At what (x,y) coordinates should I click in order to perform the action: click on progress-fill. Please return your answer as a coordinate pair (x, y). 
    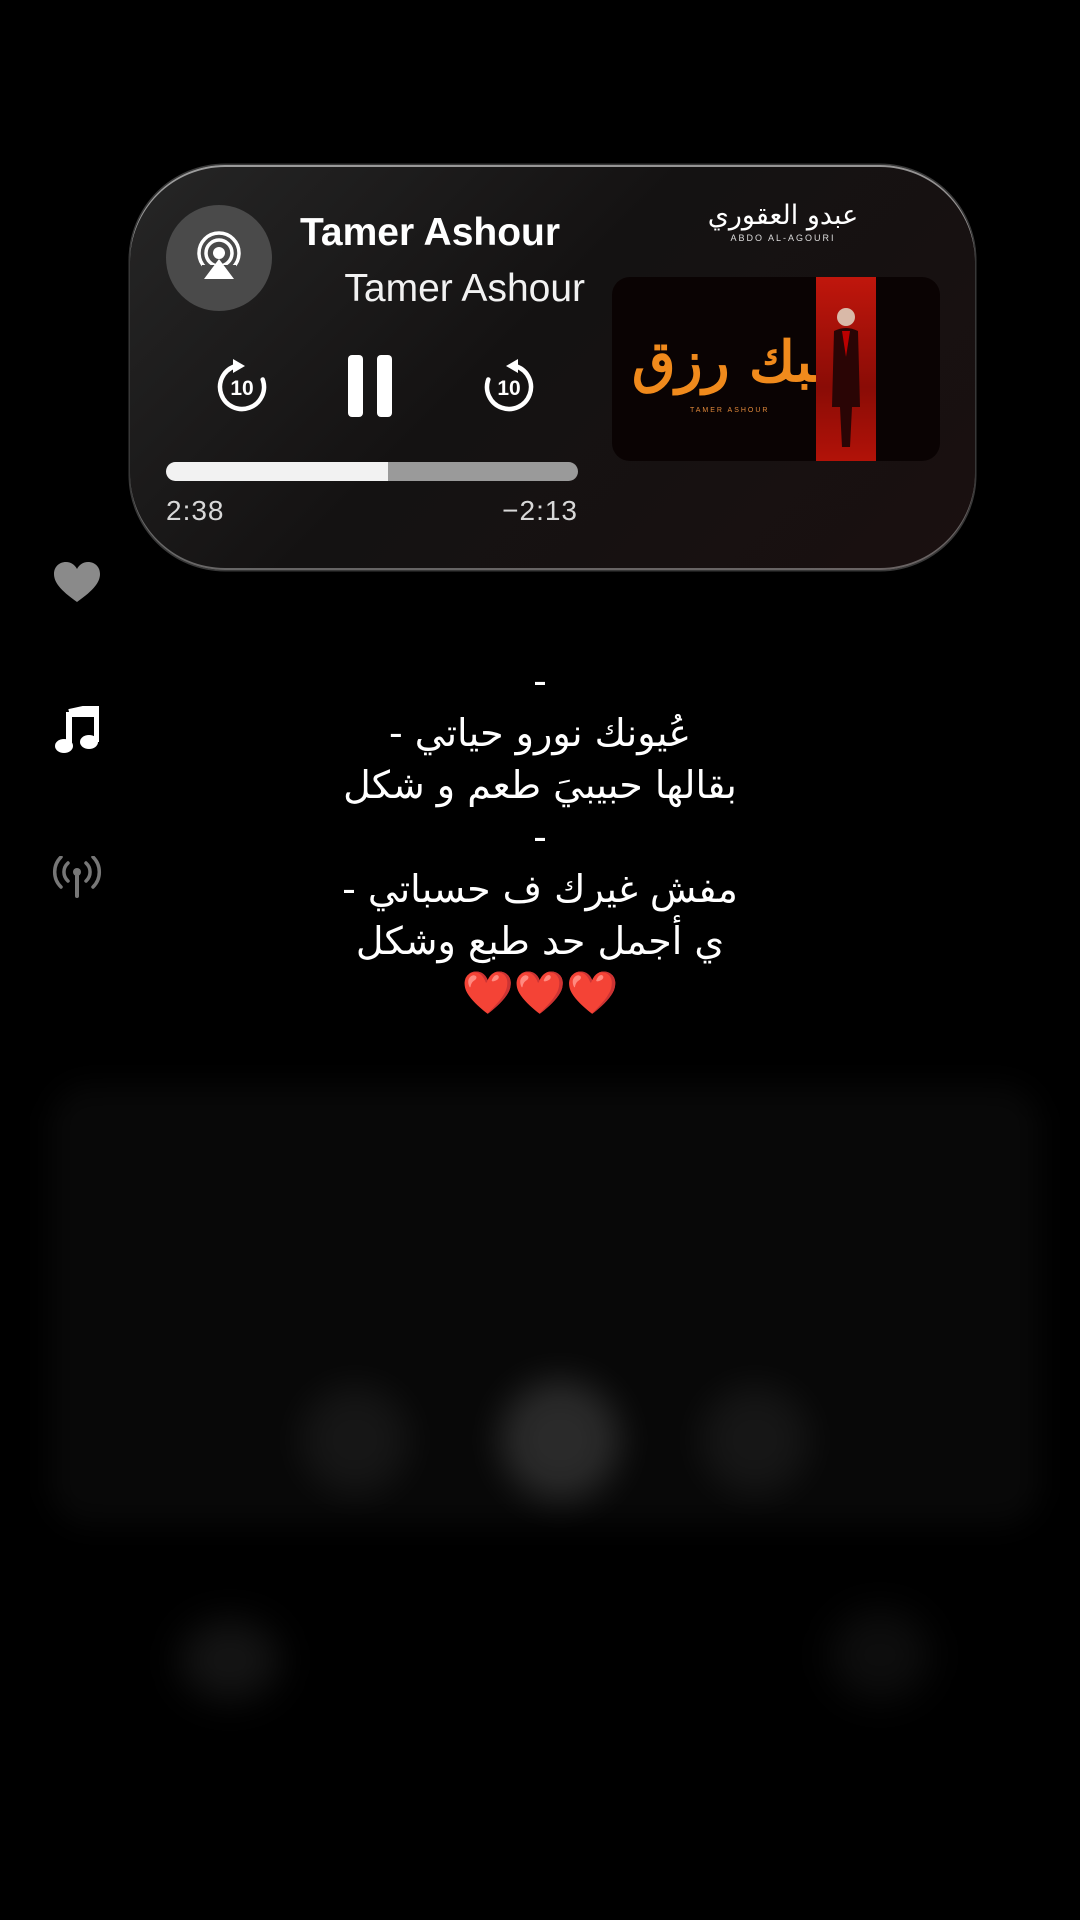
    Looking at the image, I should click on (277, 471).